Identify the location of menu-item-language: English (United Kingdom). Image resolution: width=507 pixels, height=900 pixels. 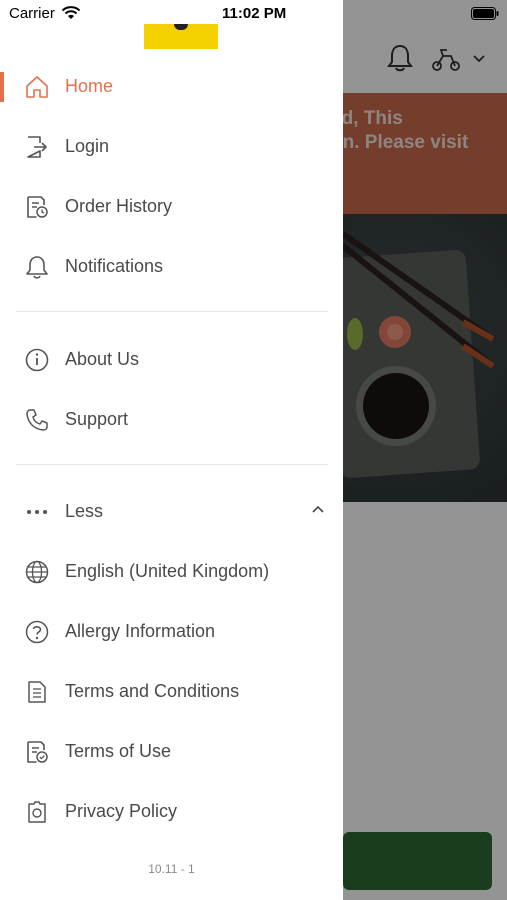
(171, 571).